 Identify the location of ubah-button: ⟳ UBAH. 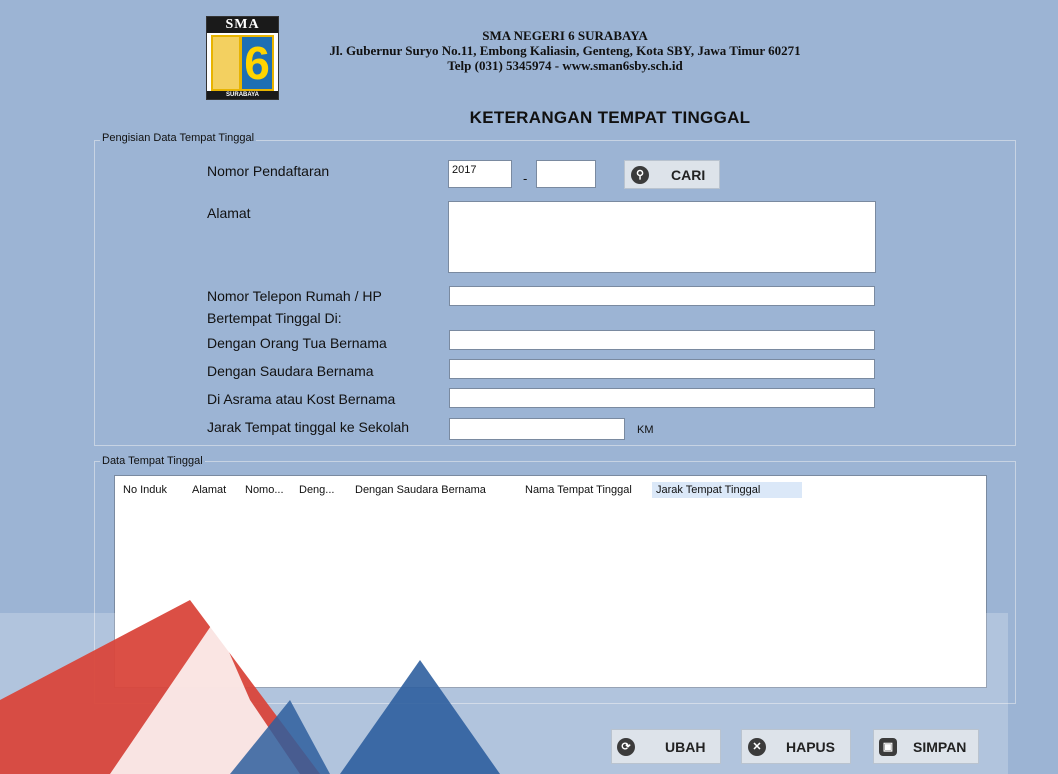
(666, 746).